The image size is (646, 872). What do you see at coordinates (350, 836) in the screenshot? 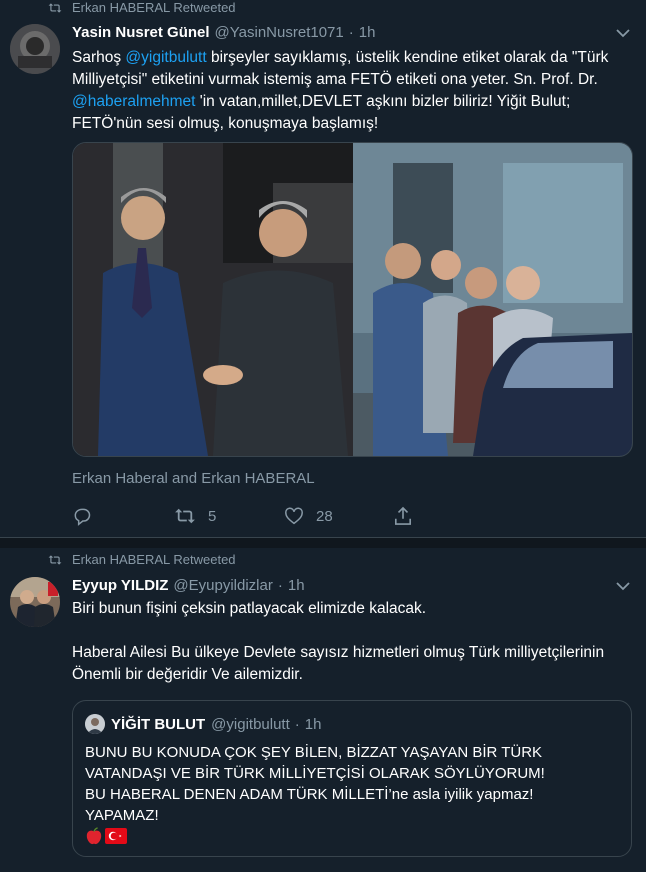
I see `emoji-row` at bounding box center [350, 836].